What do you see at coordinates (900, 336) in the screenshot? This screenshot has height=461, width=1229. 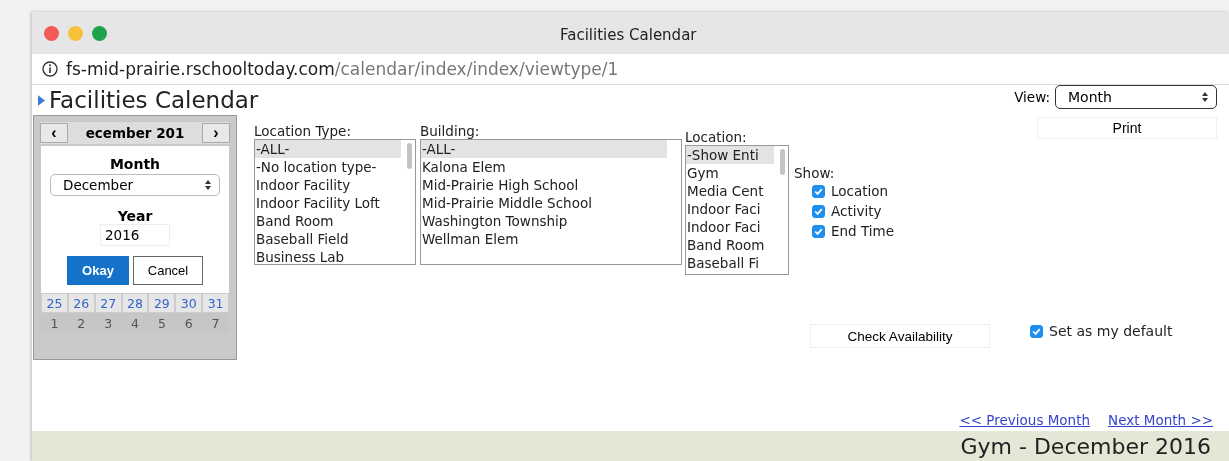 I see `check-availability-button: Check Availability` at bounding box center [900, 336].